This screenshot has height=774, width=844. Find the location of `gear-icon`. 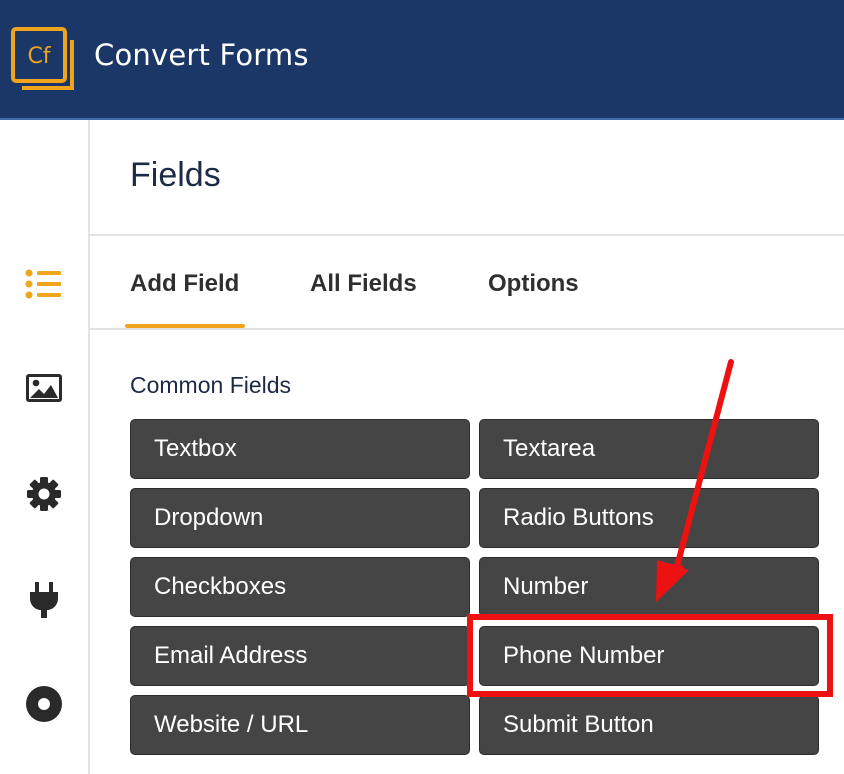

gear-icon is located at coordinates (44, 494).